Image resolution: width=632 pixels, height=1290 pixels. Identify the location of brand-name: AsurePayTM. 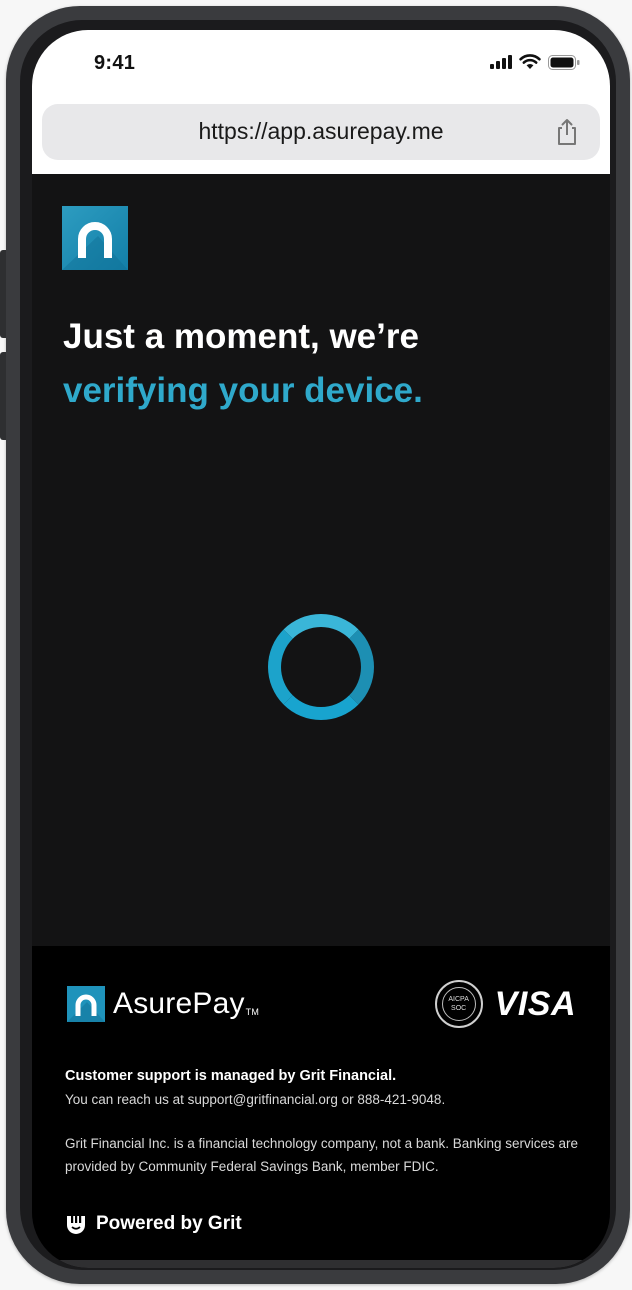
(186, 1004).